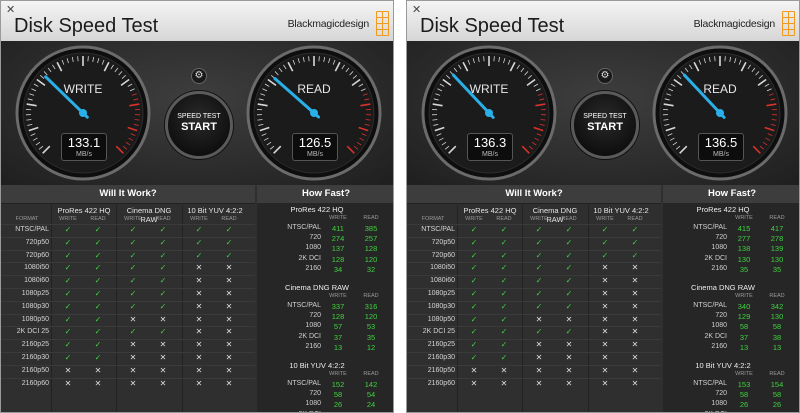 The height and width of the screenshot is (413, 800). I want to click on write-value-box: 136.3 MB/s, so click(490, 147).